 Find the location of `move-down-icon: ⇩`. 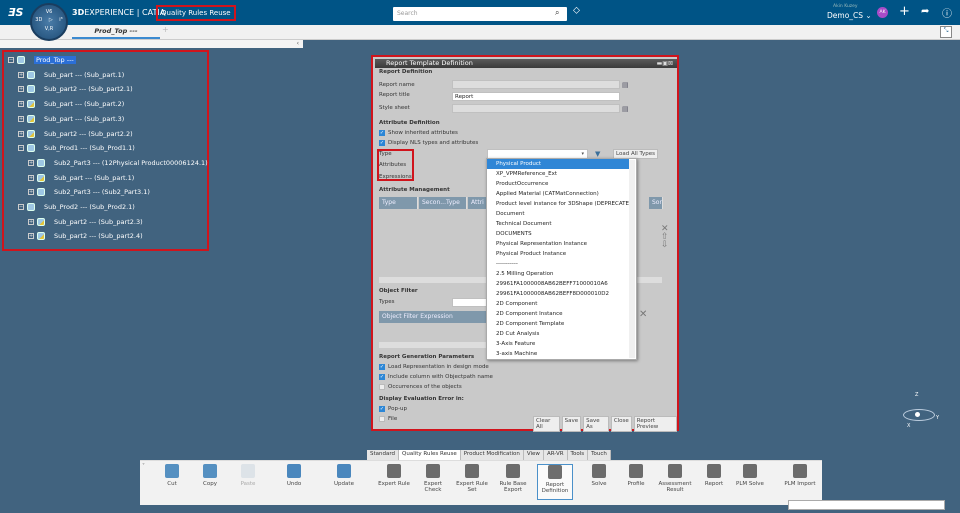

move-down-icon: ⇩ is located at coordinates (665, 245).